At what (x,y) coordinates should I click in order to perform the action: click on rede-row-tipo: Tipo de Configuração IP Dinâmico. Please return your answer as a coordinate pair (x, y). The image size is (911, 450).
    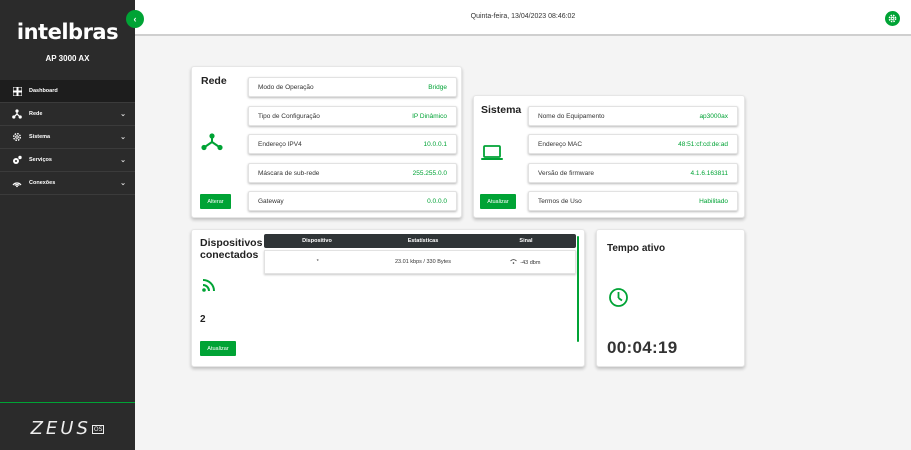
    Looking at the image, I should click on (352, 116).